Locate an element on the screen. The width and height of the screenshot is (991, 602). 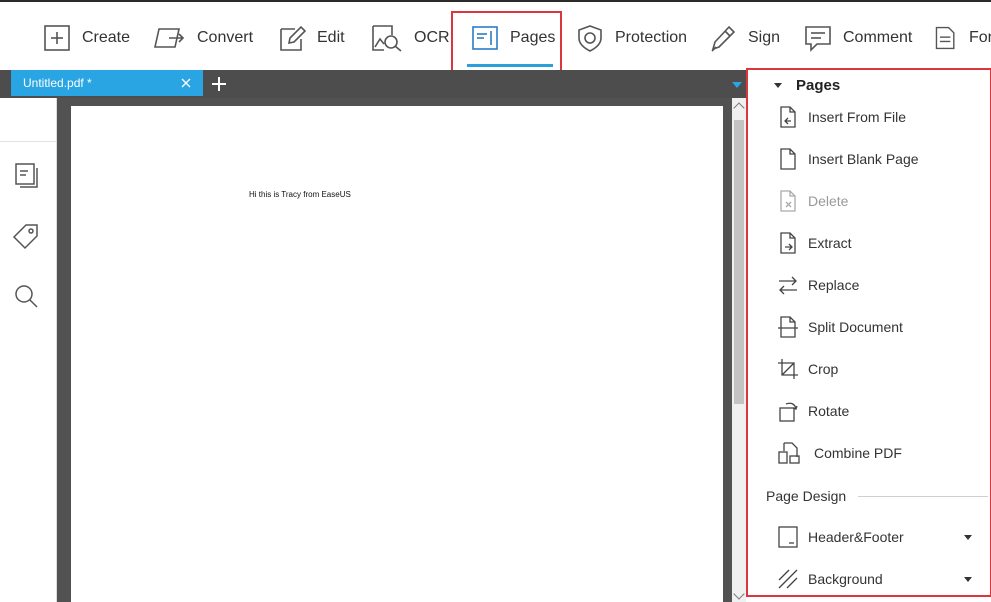
replace-label: Replace is located at coordinates (834, 285).